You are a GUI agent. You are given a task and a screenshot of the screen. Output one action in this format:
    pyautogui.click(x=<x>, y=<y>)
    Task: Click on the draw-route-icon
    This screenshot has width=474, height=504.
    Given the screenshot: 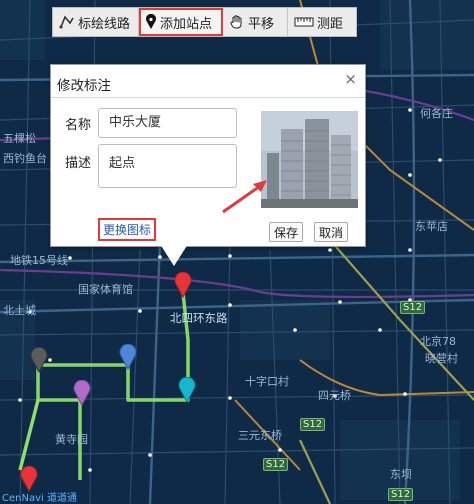 What is the action you would take?
    pyautogui.click(x=66, y=22)
    